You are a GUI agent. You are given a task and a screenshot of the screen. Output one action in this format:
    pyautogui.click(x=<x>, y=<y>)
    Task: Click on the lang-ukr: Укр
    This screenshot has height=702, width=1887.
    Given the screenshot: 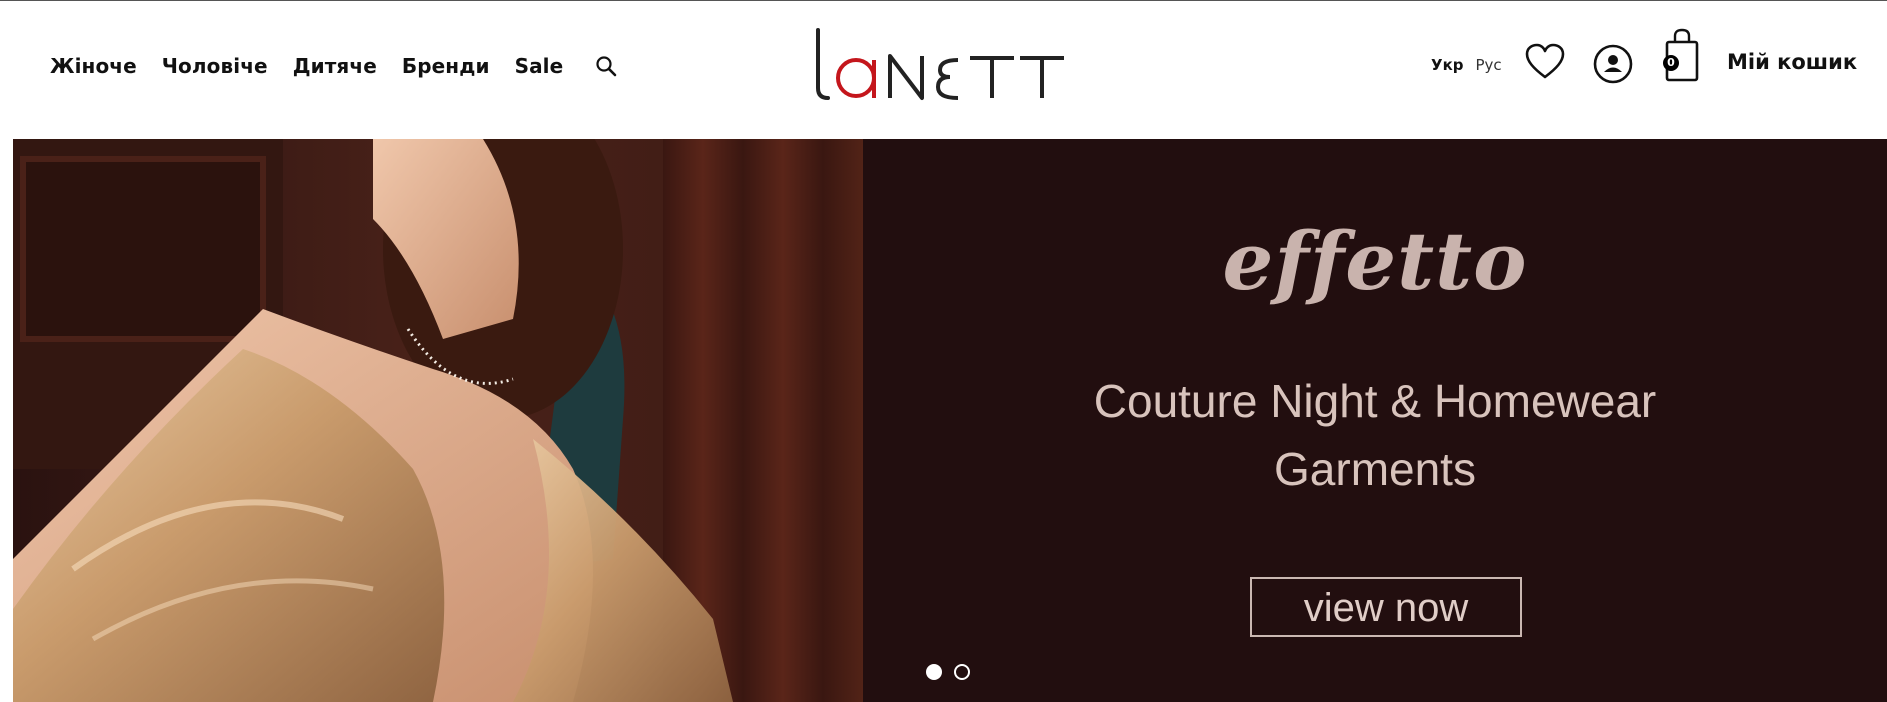 What is the action you would take?
    pyautogui.click(x=1447, y=65)
    